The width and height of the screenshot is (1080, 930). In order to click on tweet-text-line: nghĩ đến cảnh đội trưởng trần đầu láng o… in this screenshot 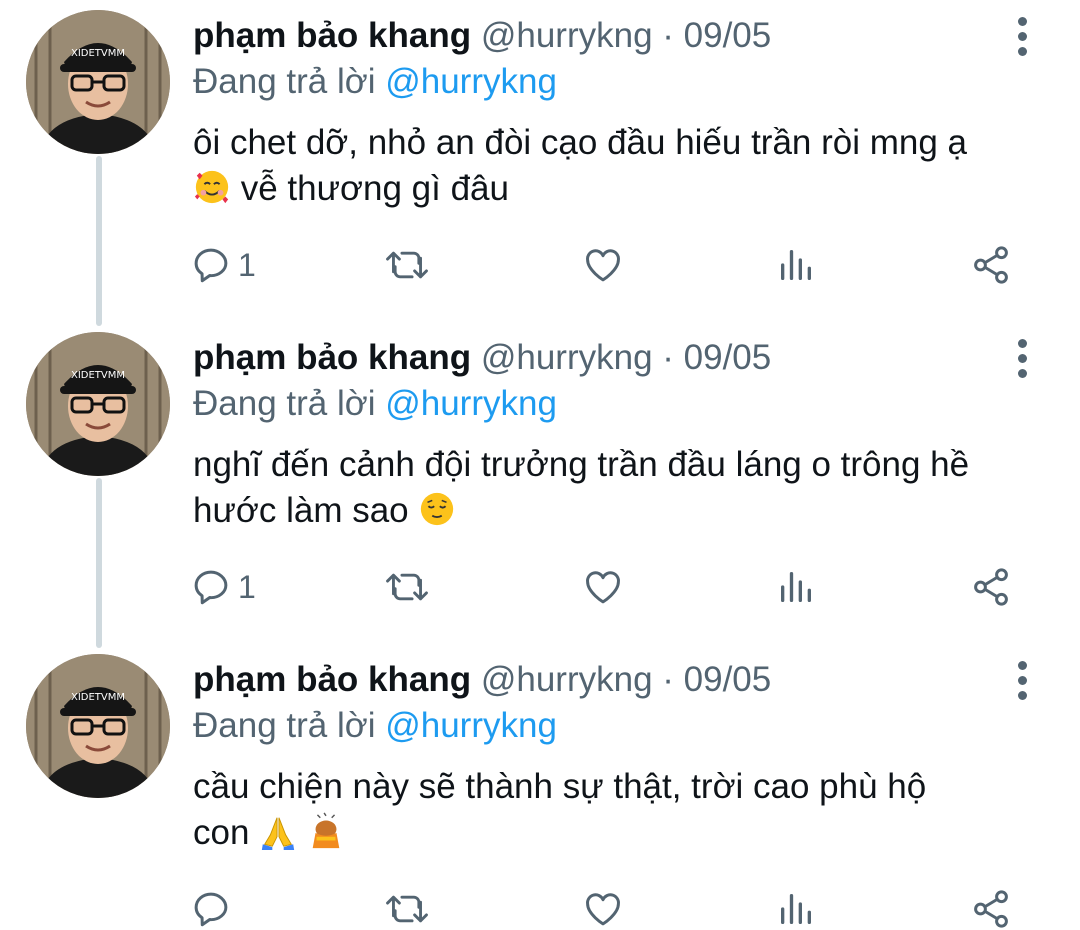, I will do `click(581, 464)`.